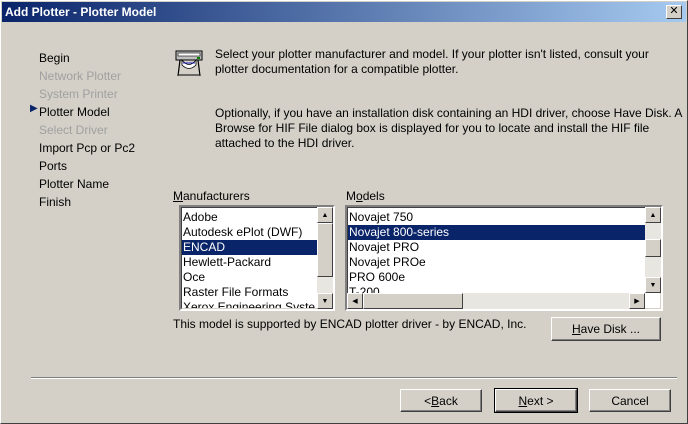  I want to click on model-item: Novajet PRO, so click(496, 247).